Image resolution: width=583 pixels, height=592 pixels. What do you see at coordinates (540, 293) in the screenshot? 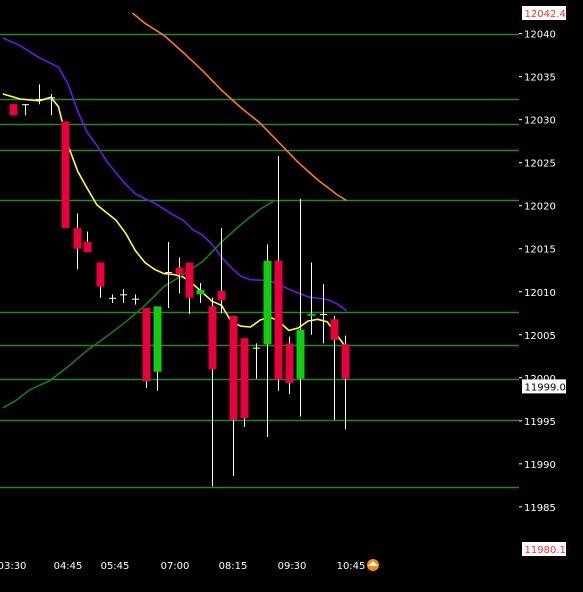
I see `price-axis-label: 12010` at bounding box center [540, 293].